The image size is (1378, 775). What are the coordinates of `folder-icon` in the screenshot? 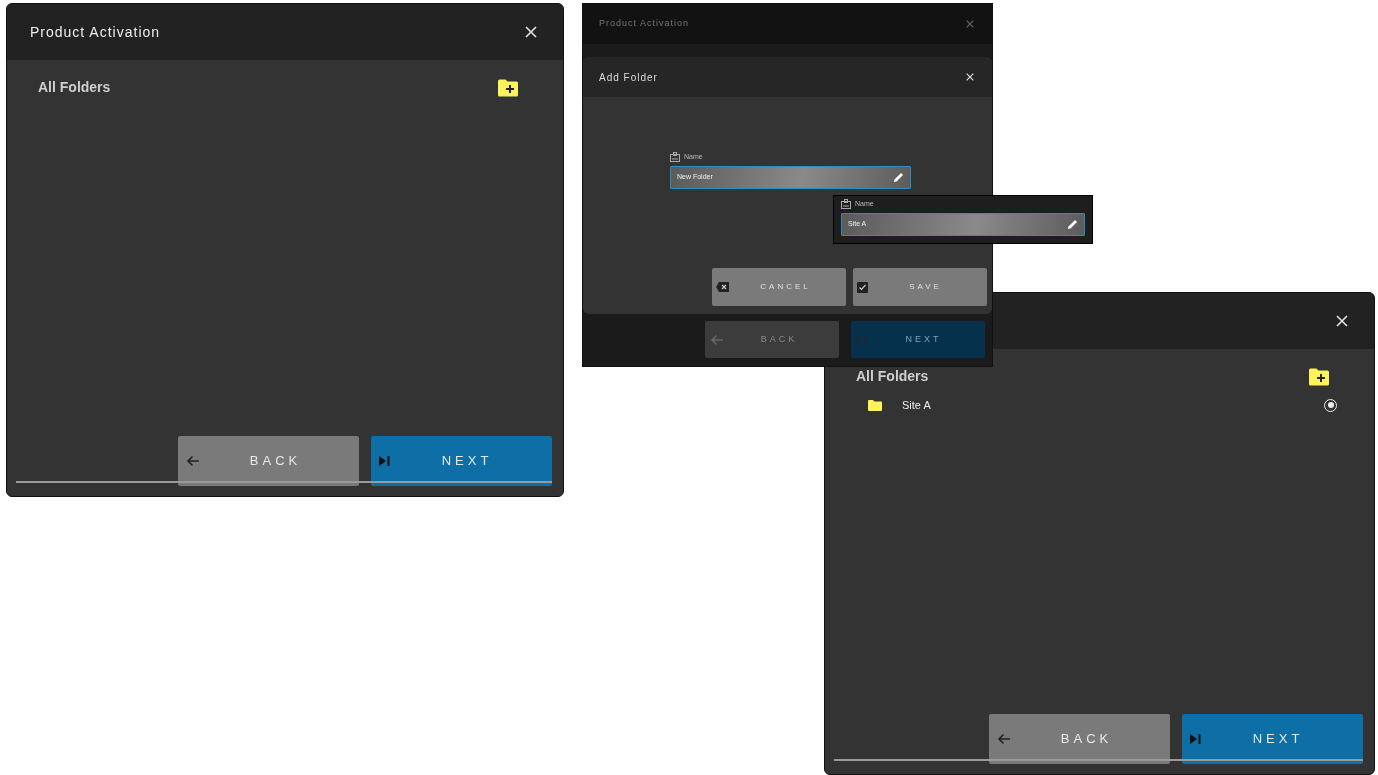 It's located at (875, 405).